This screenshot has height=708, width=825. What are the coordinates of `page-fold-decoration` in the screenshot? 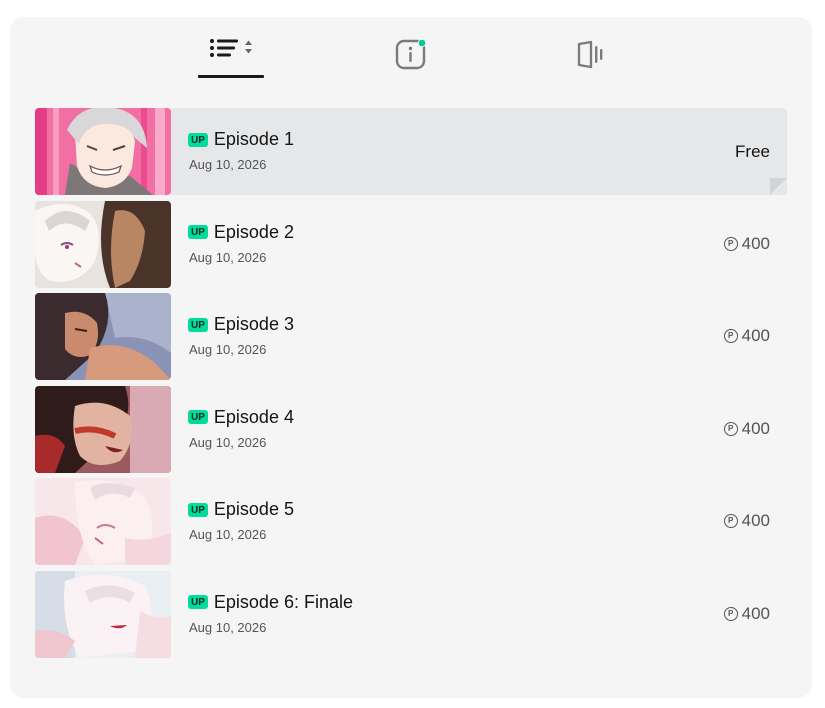 It's located at (778, 186).